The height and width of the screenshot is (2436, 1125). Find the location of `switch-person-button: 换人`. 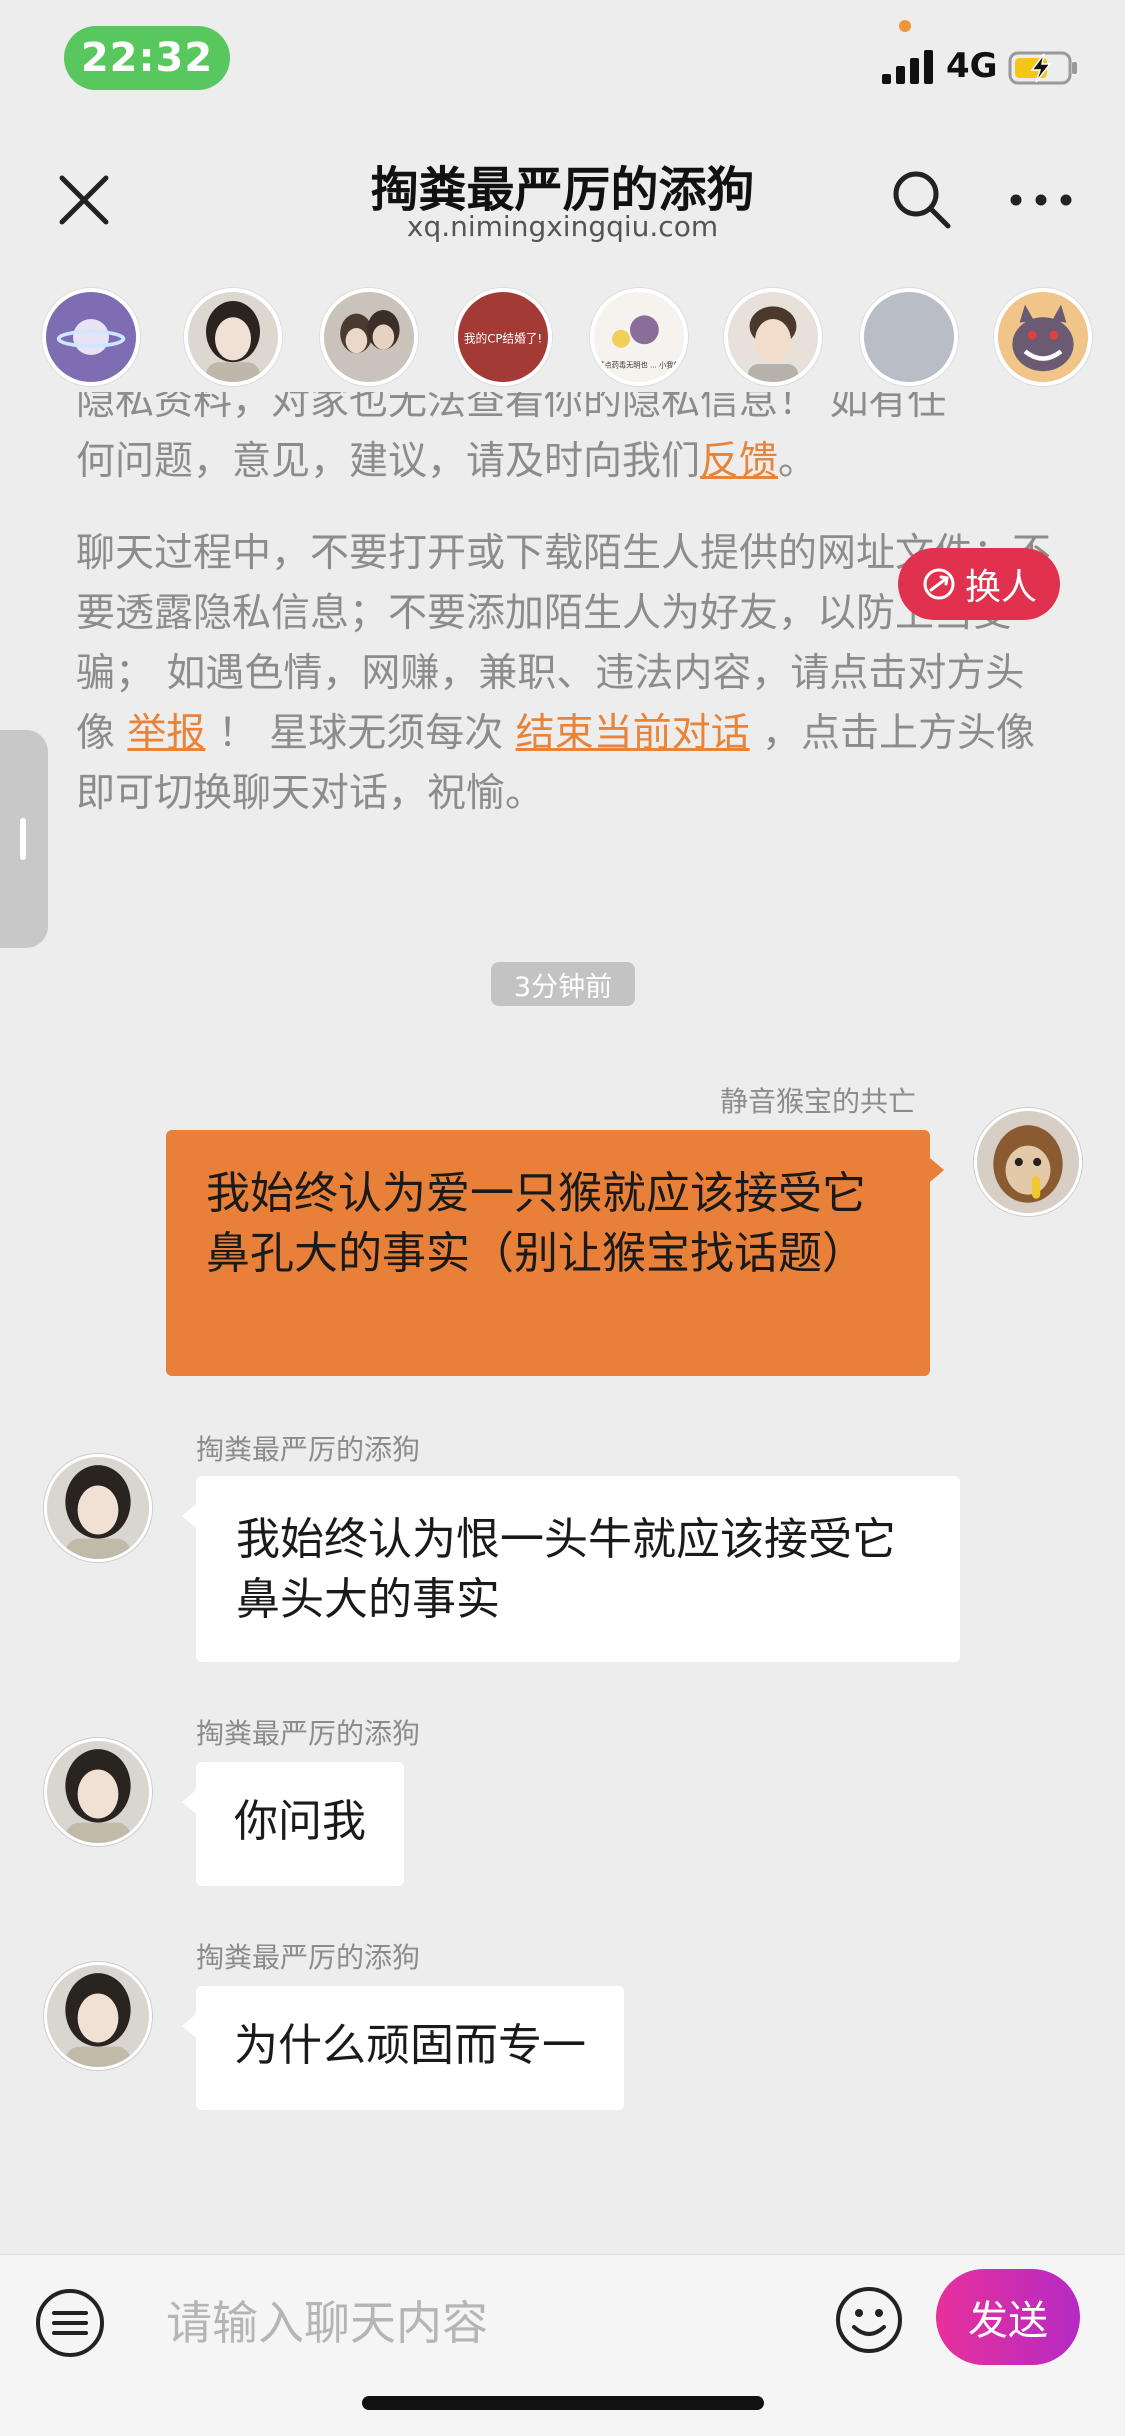

switch-person-button: 换人 is located at coordinates (979, 584).